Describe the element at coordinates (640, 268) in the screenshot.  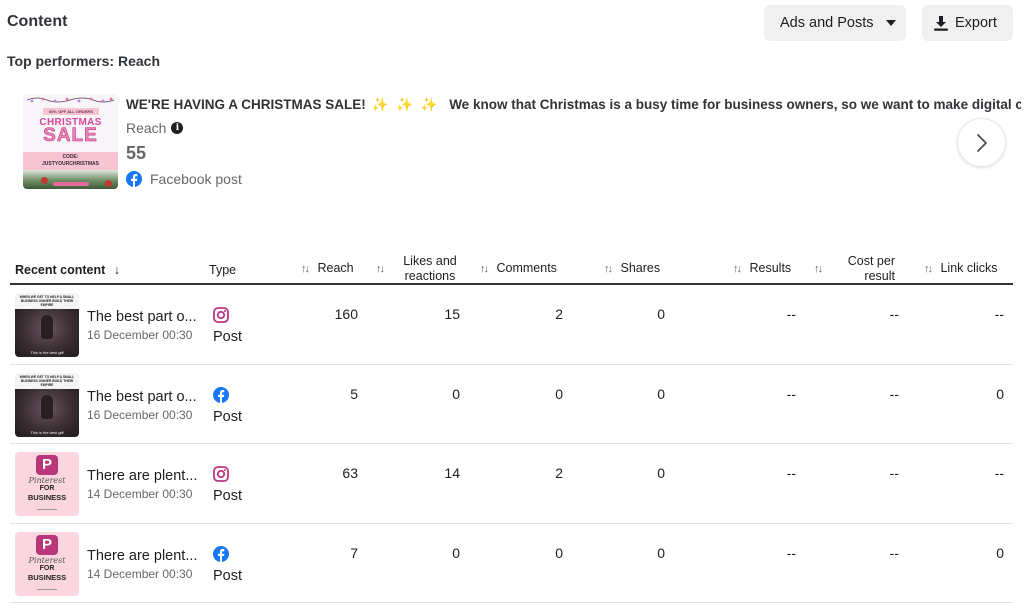
I see `header-label: Shares` at that location.